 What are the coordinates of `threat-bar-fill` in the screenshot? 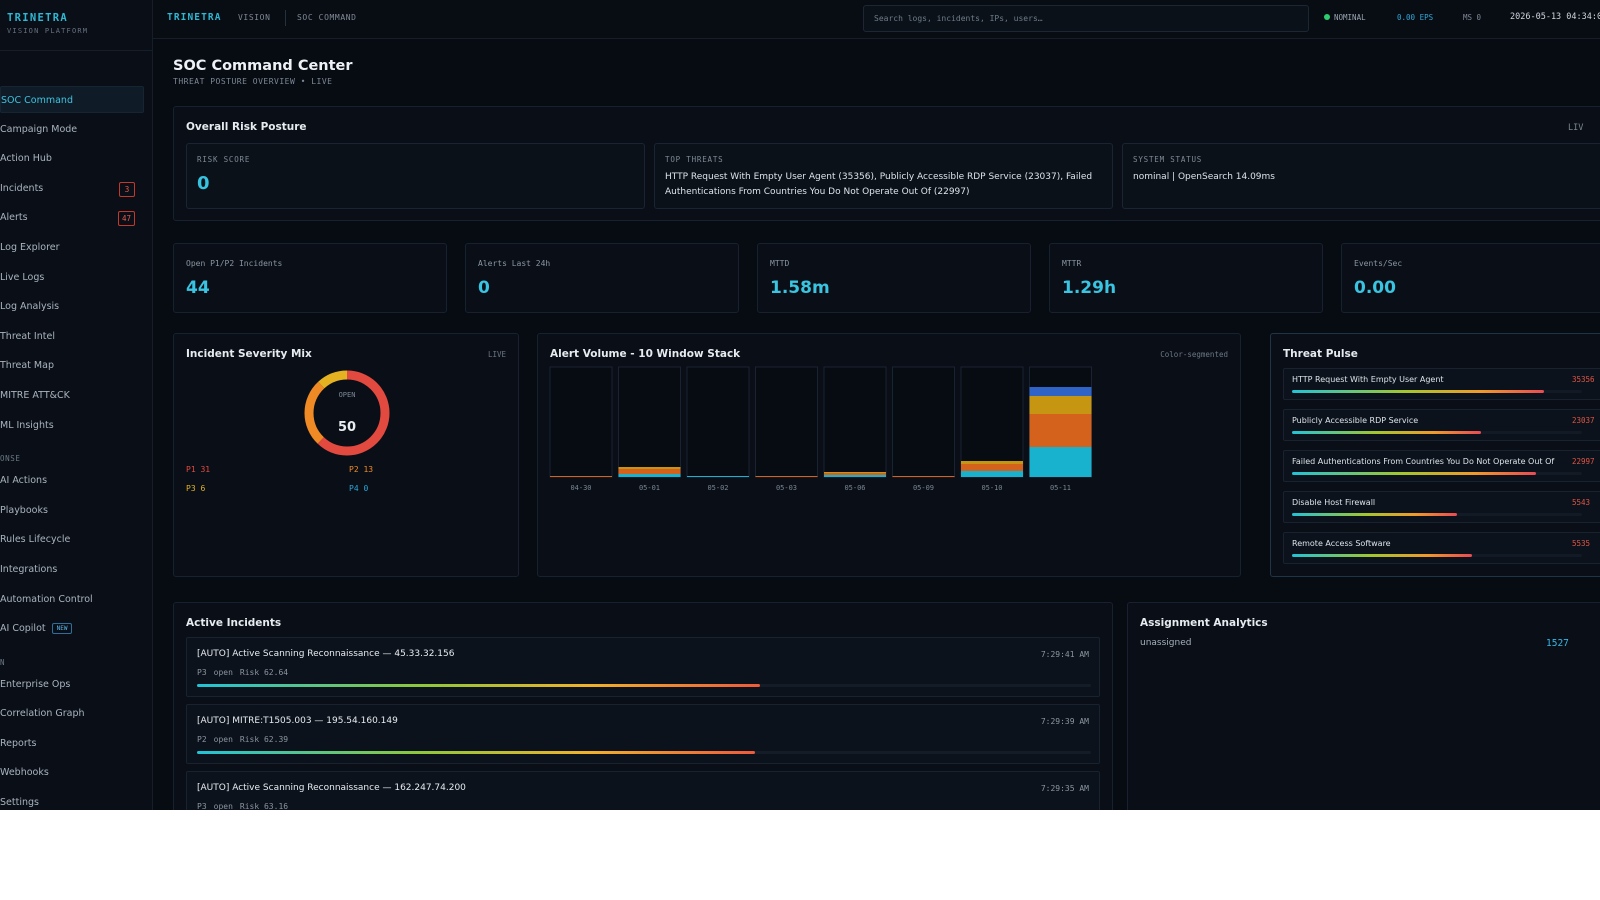 It's located at (1386, 432).